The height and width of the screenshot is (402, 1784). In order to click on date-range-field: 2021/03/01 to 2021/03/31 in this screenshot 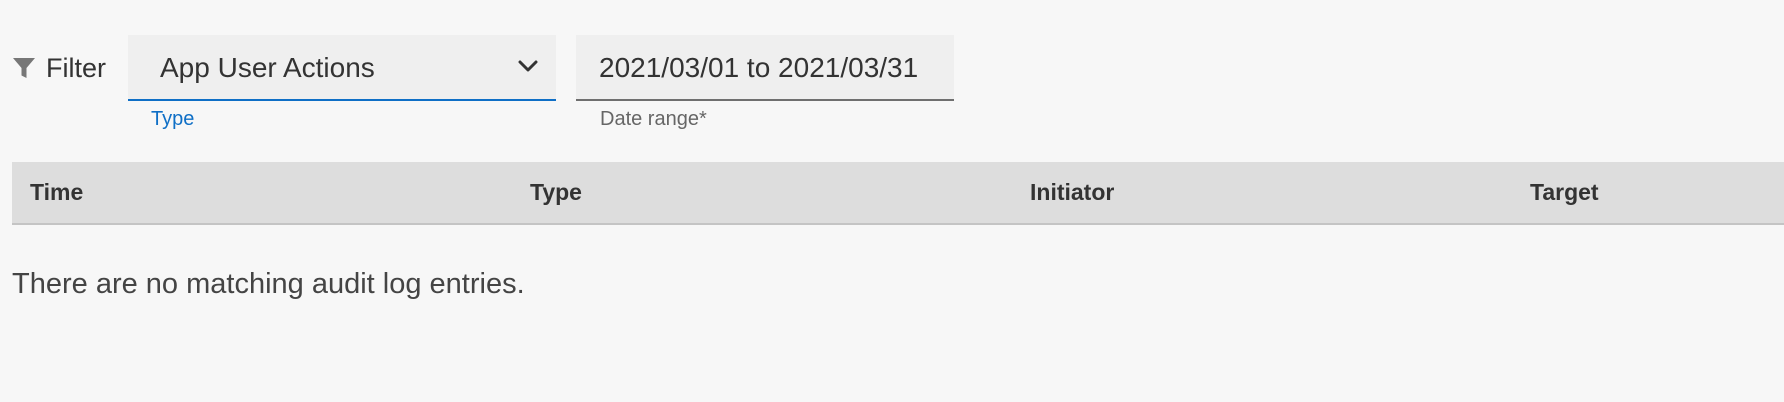, I will do `click(765, 68)`.